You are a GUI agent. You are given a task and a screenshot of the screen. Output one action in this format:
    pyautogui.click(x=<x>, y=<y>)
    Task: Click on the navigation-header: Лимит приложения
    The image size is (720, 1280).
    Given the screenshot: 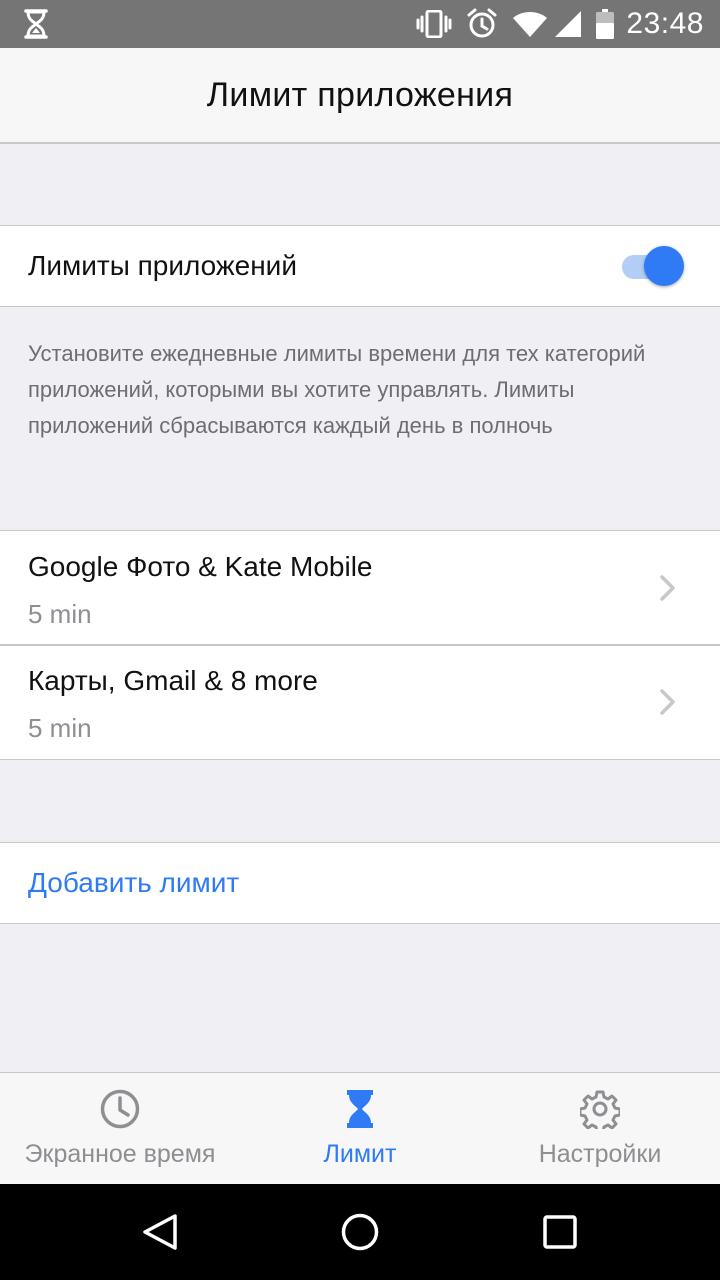 What is the action you would take?
    pyautogui.click(x=360, y=96)
    